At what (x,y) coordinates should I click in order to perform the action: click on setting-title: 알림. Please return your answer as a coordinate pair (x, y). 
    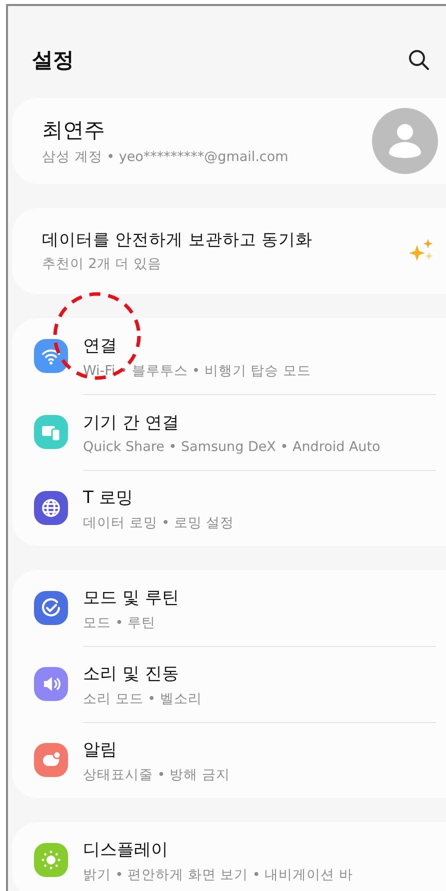
    Looking at the image, I should click on (259, 749).